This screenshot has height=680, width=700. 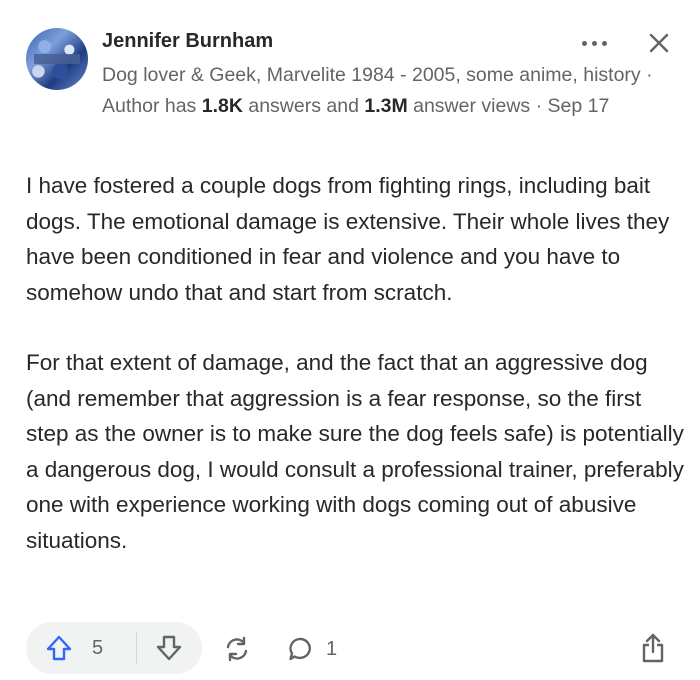 What do you see at coordinates (508, 106) in the screenshot?
I see `views-label: answer views · Sep 17` at bounding box center [508, 106].